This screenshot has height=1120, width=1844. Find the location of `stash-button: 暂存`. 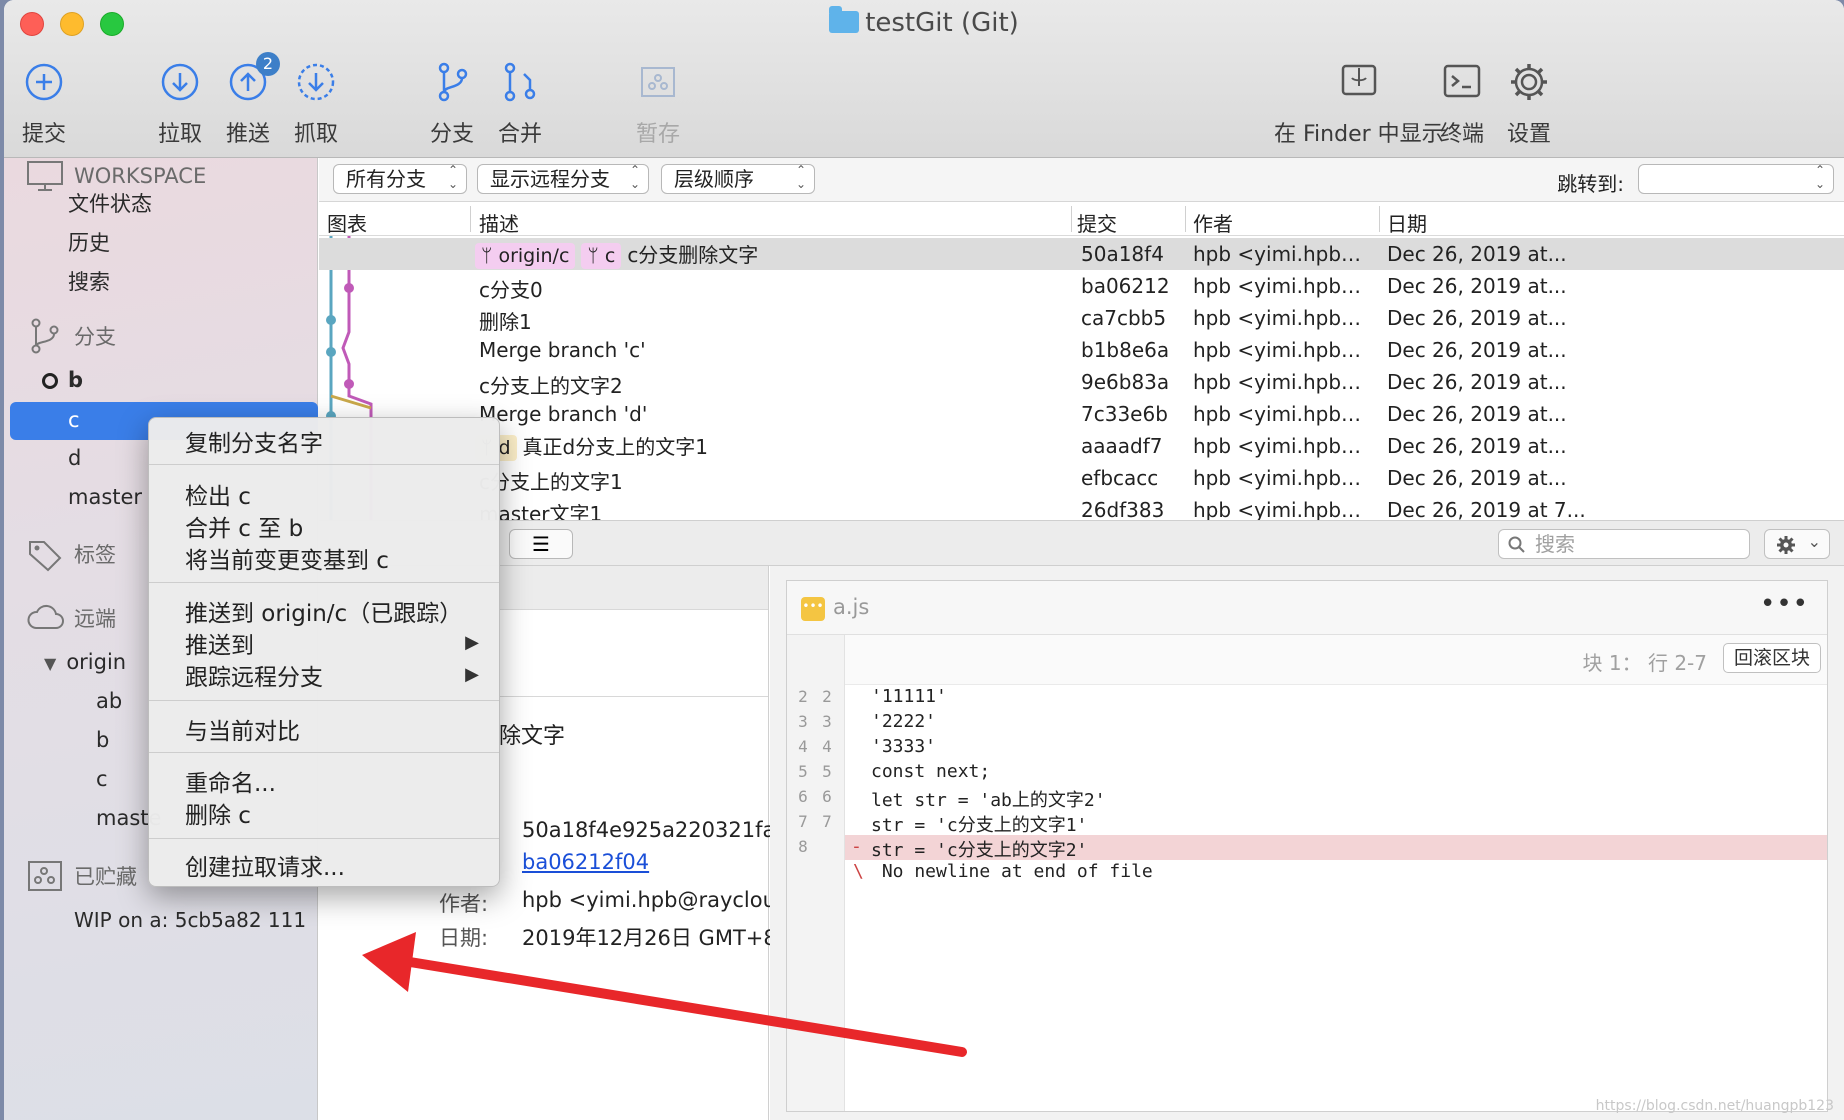

stash-button: 暂存 is located at coordinates (658, 104).